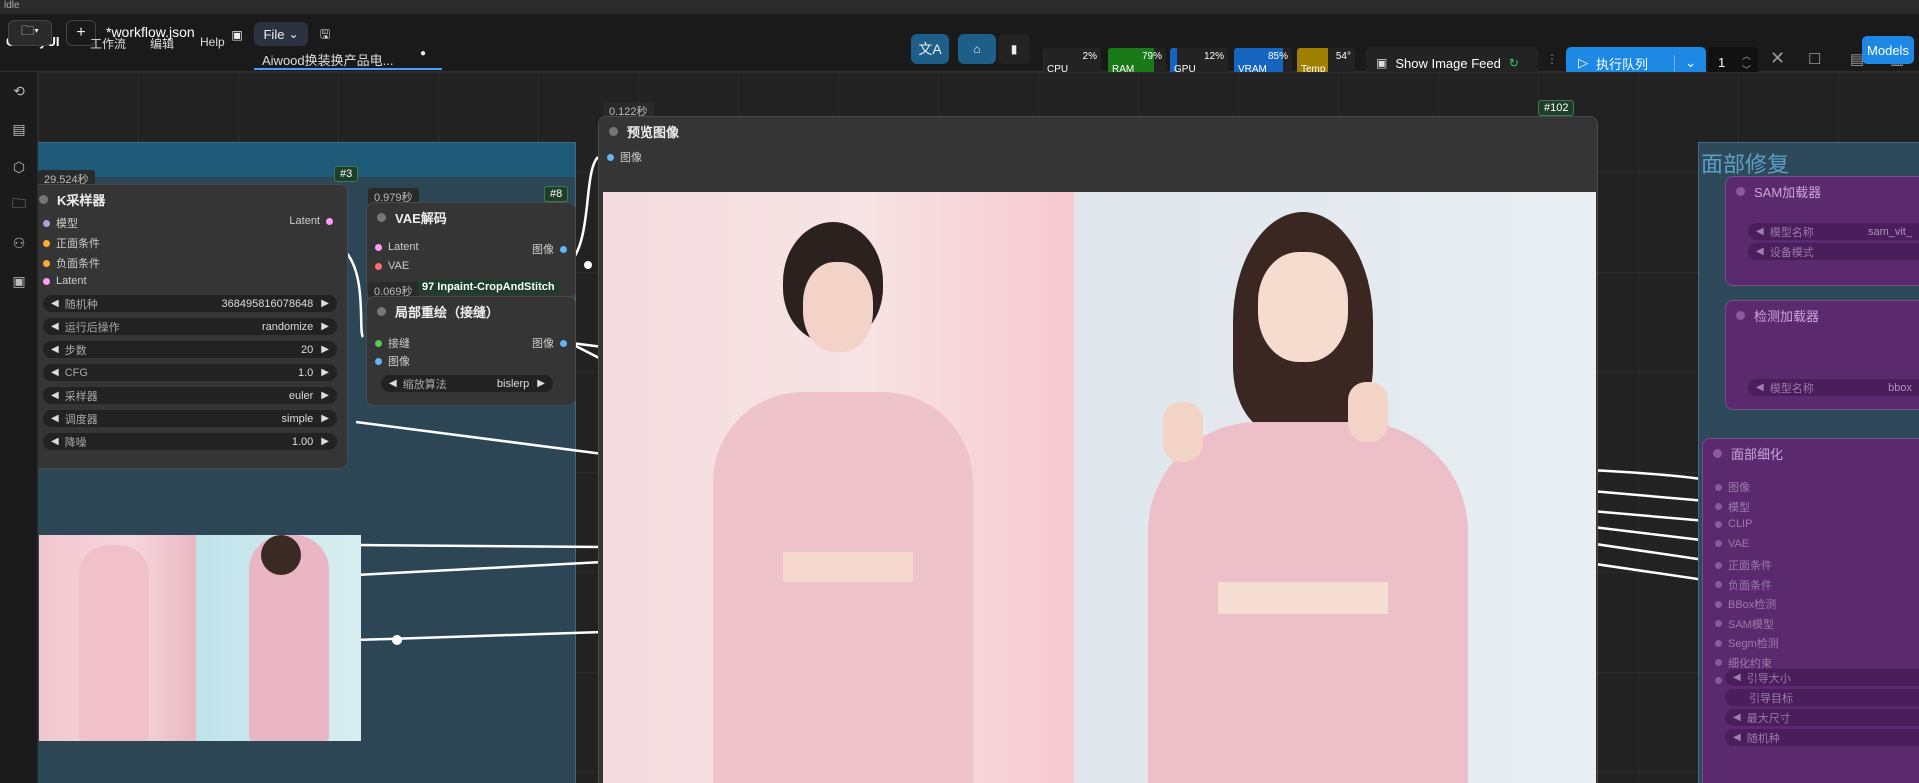 This screenshot has height=783, width=1919. What do you see at coordinates (392, 343) in the screenshot?
I see `input-stitch: 接缝` at bounding box center [392, 343].